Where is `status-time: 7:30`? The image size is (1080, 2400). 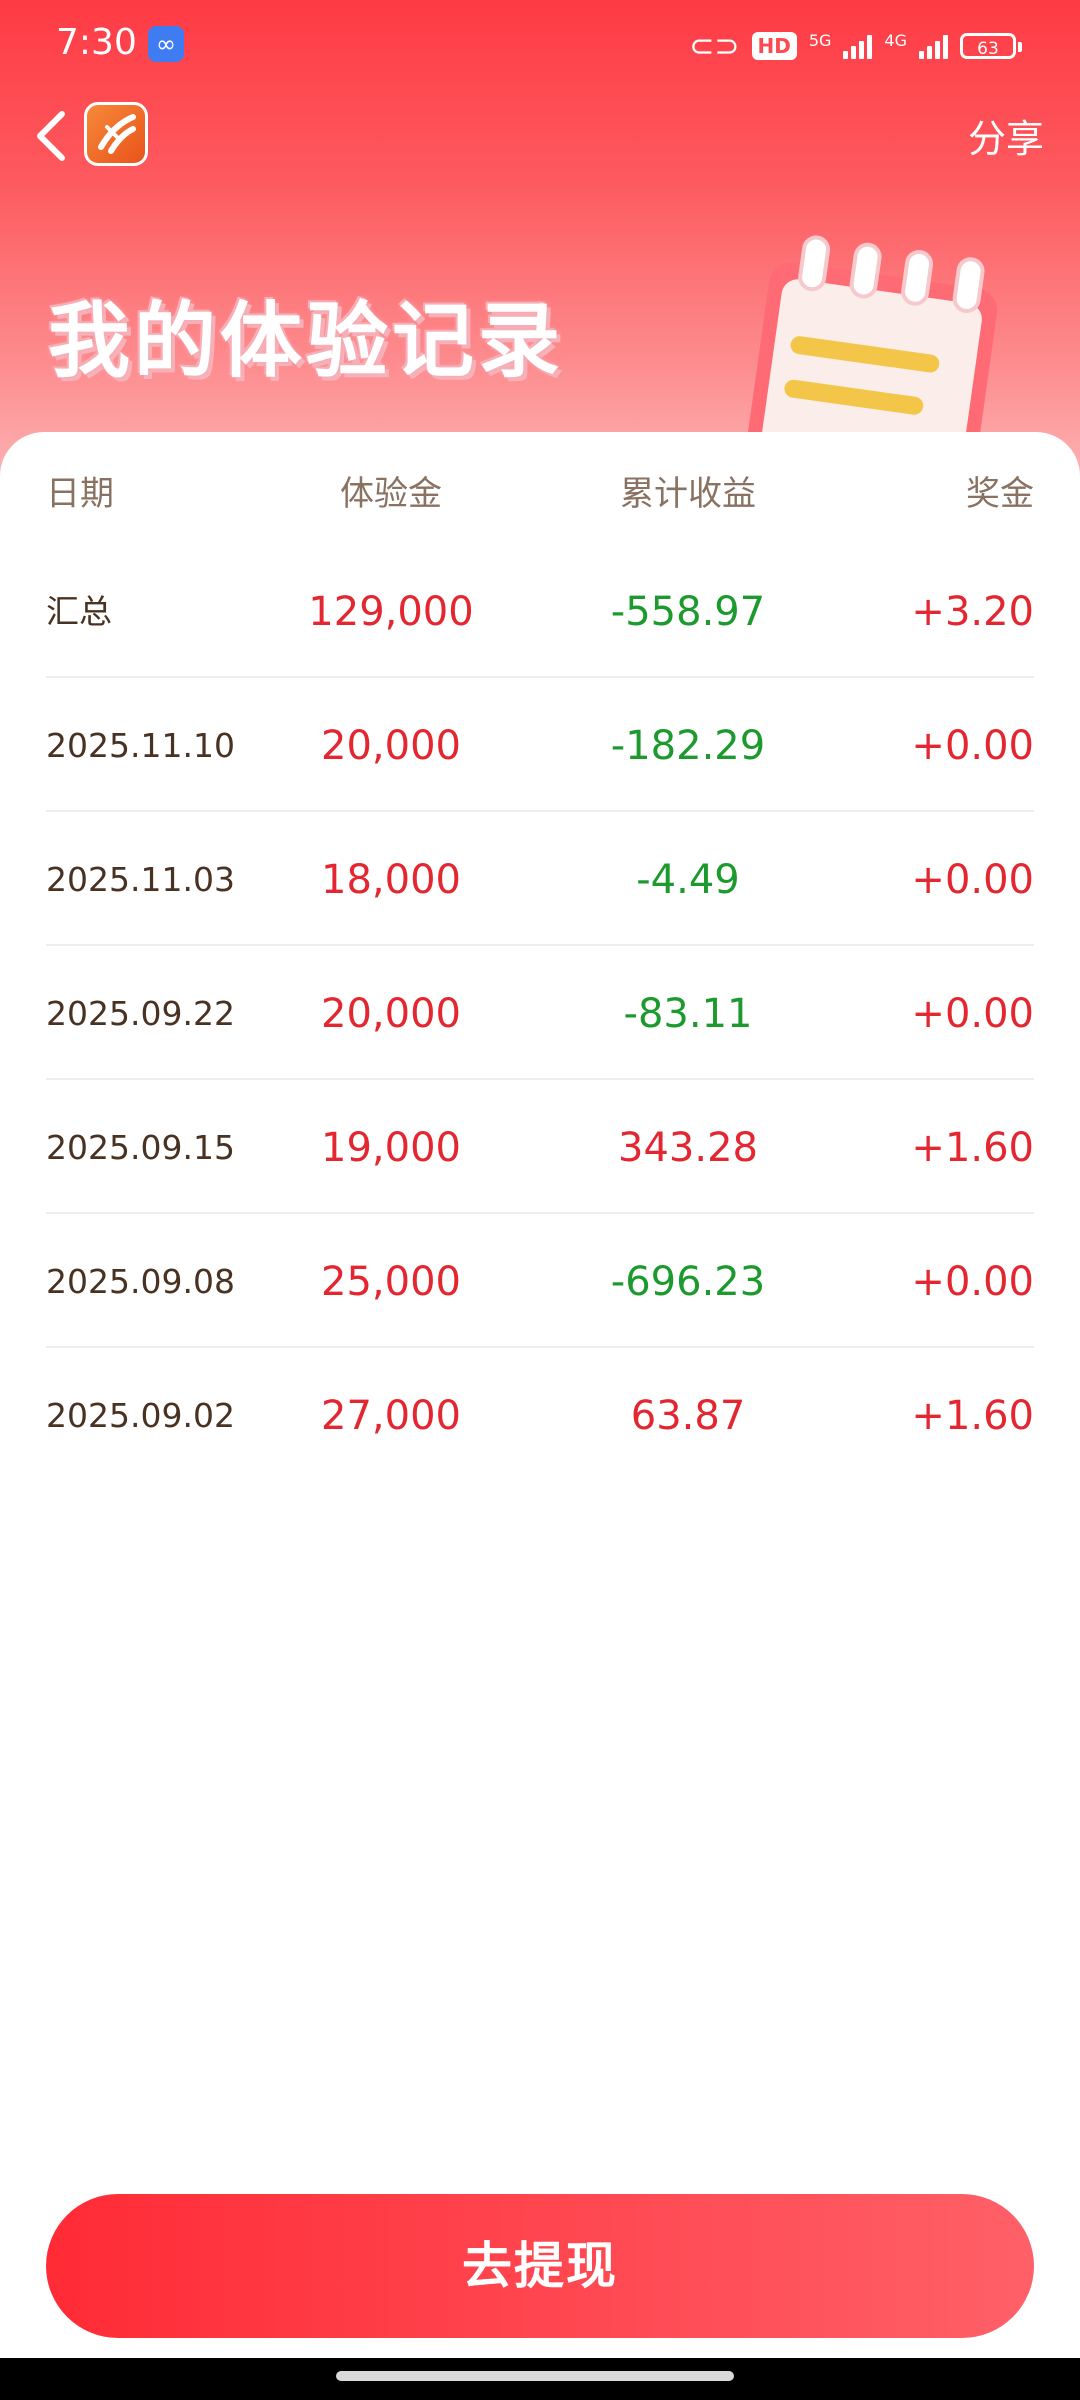
status-time: 7:30 is located at coordinates (96, 42).